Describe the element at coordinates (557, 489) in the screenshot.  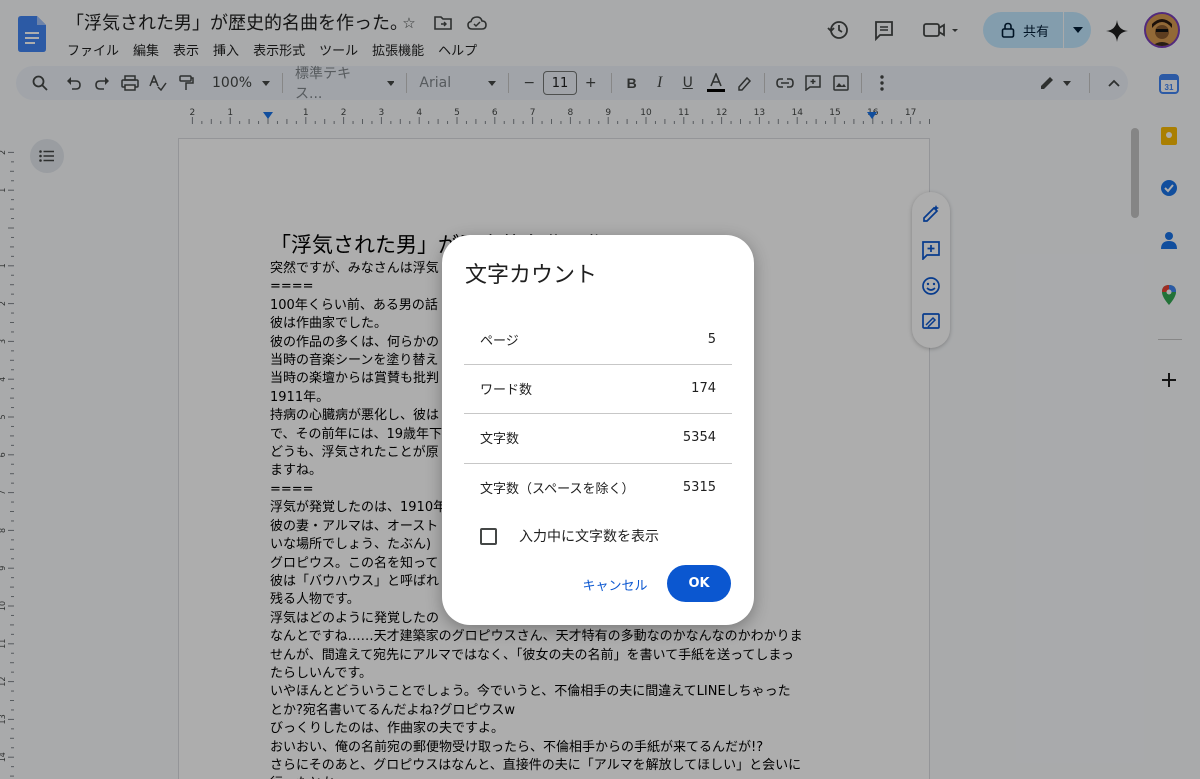
I see `stat-label: 文字数（スペースを除く）` at that location.